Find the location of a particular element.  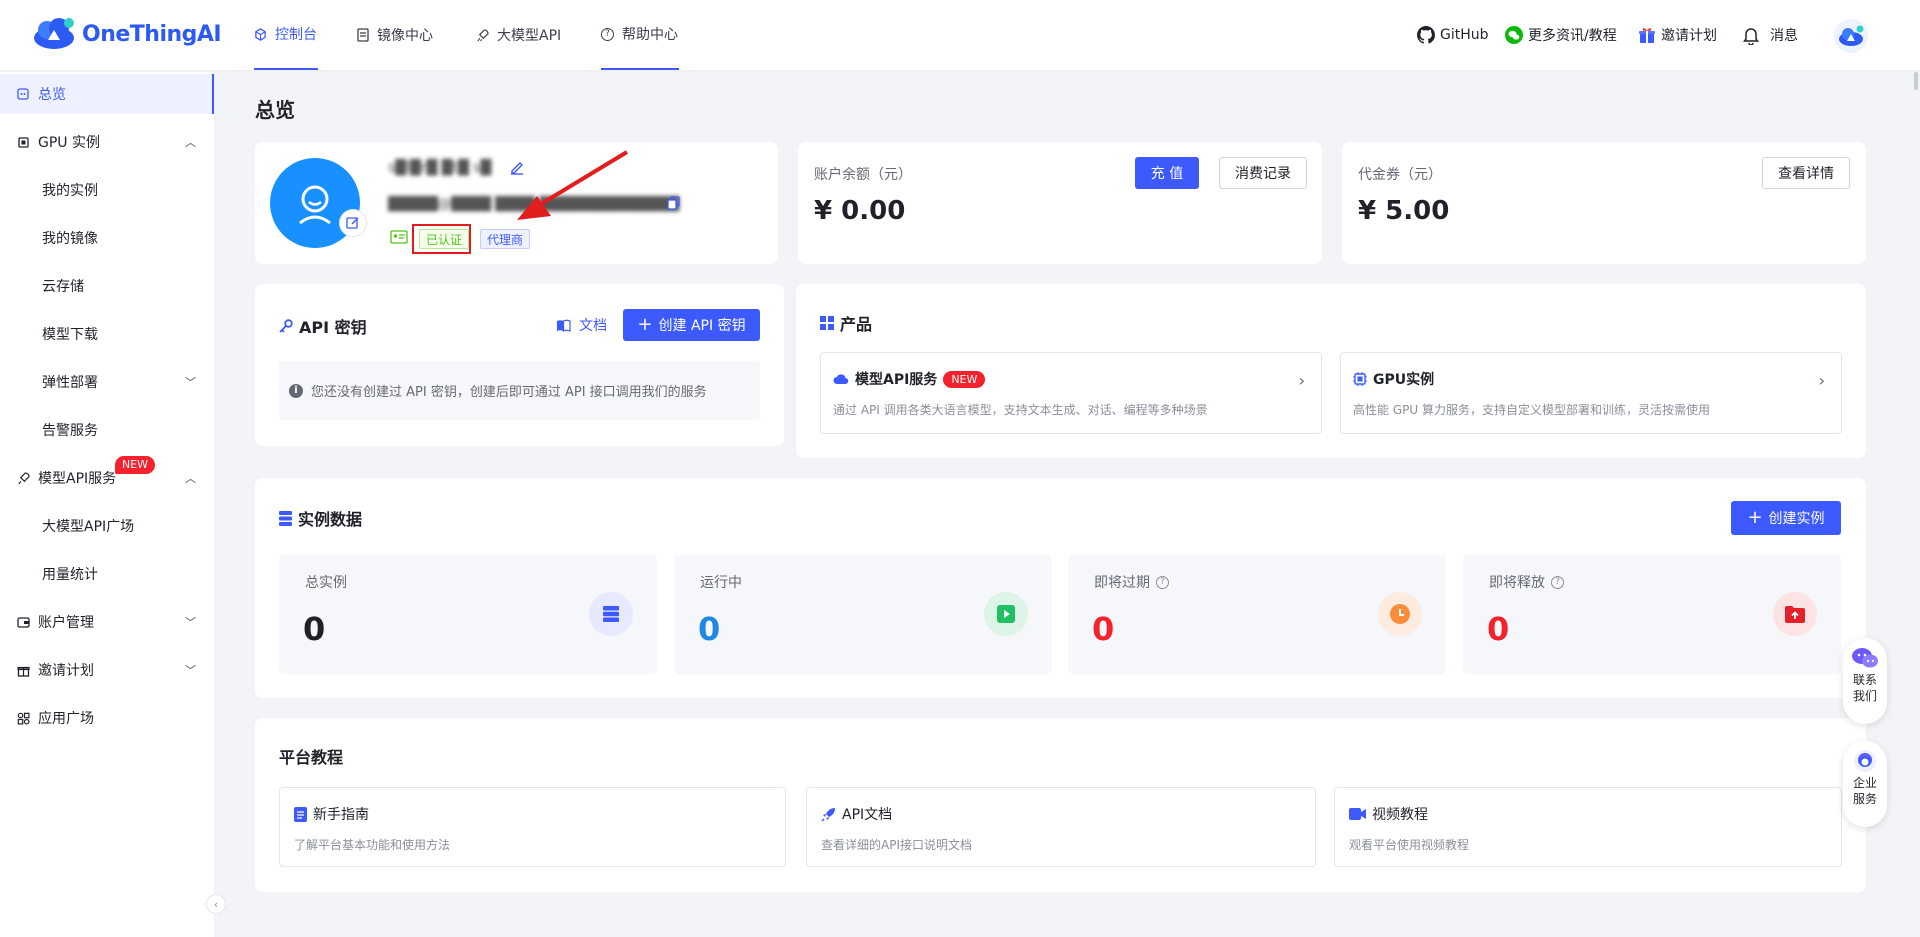

sidebar-item-label: 应用广场 is located at coordinates (66, 719).